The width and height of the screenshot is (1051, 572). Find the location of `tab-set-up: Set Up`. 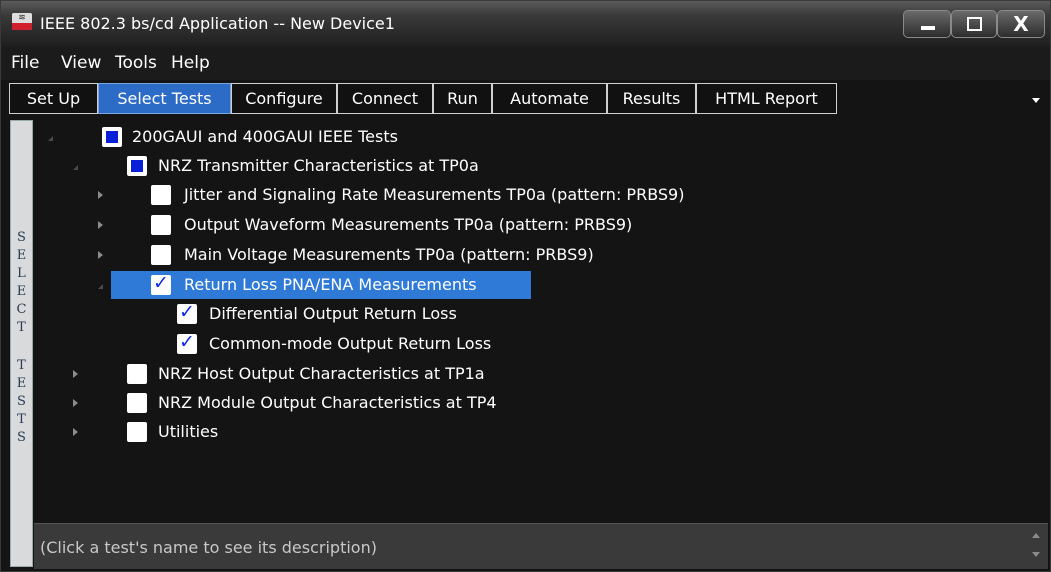

tab-set-up: Set Up is located at coordinates (53, 98).